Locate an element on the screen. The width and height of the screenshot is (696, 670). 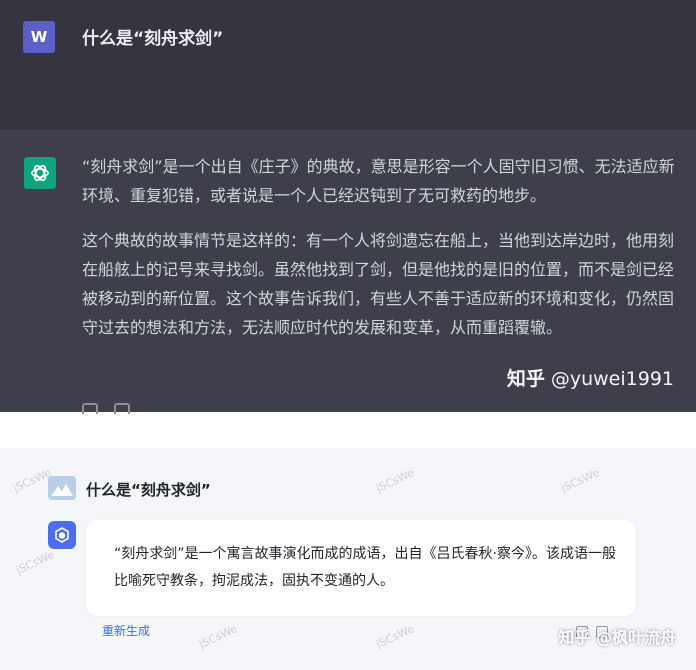
zhihu-watermark: 知乎 @yuwei1991 is located at coordinates (590, 377).